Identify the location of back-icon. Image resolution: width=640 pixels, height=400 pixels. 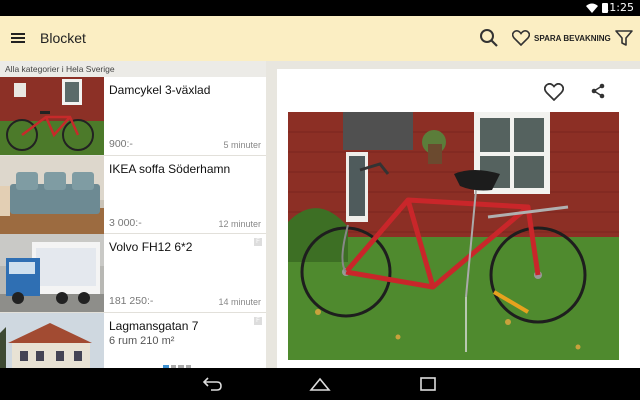
(212, 384).